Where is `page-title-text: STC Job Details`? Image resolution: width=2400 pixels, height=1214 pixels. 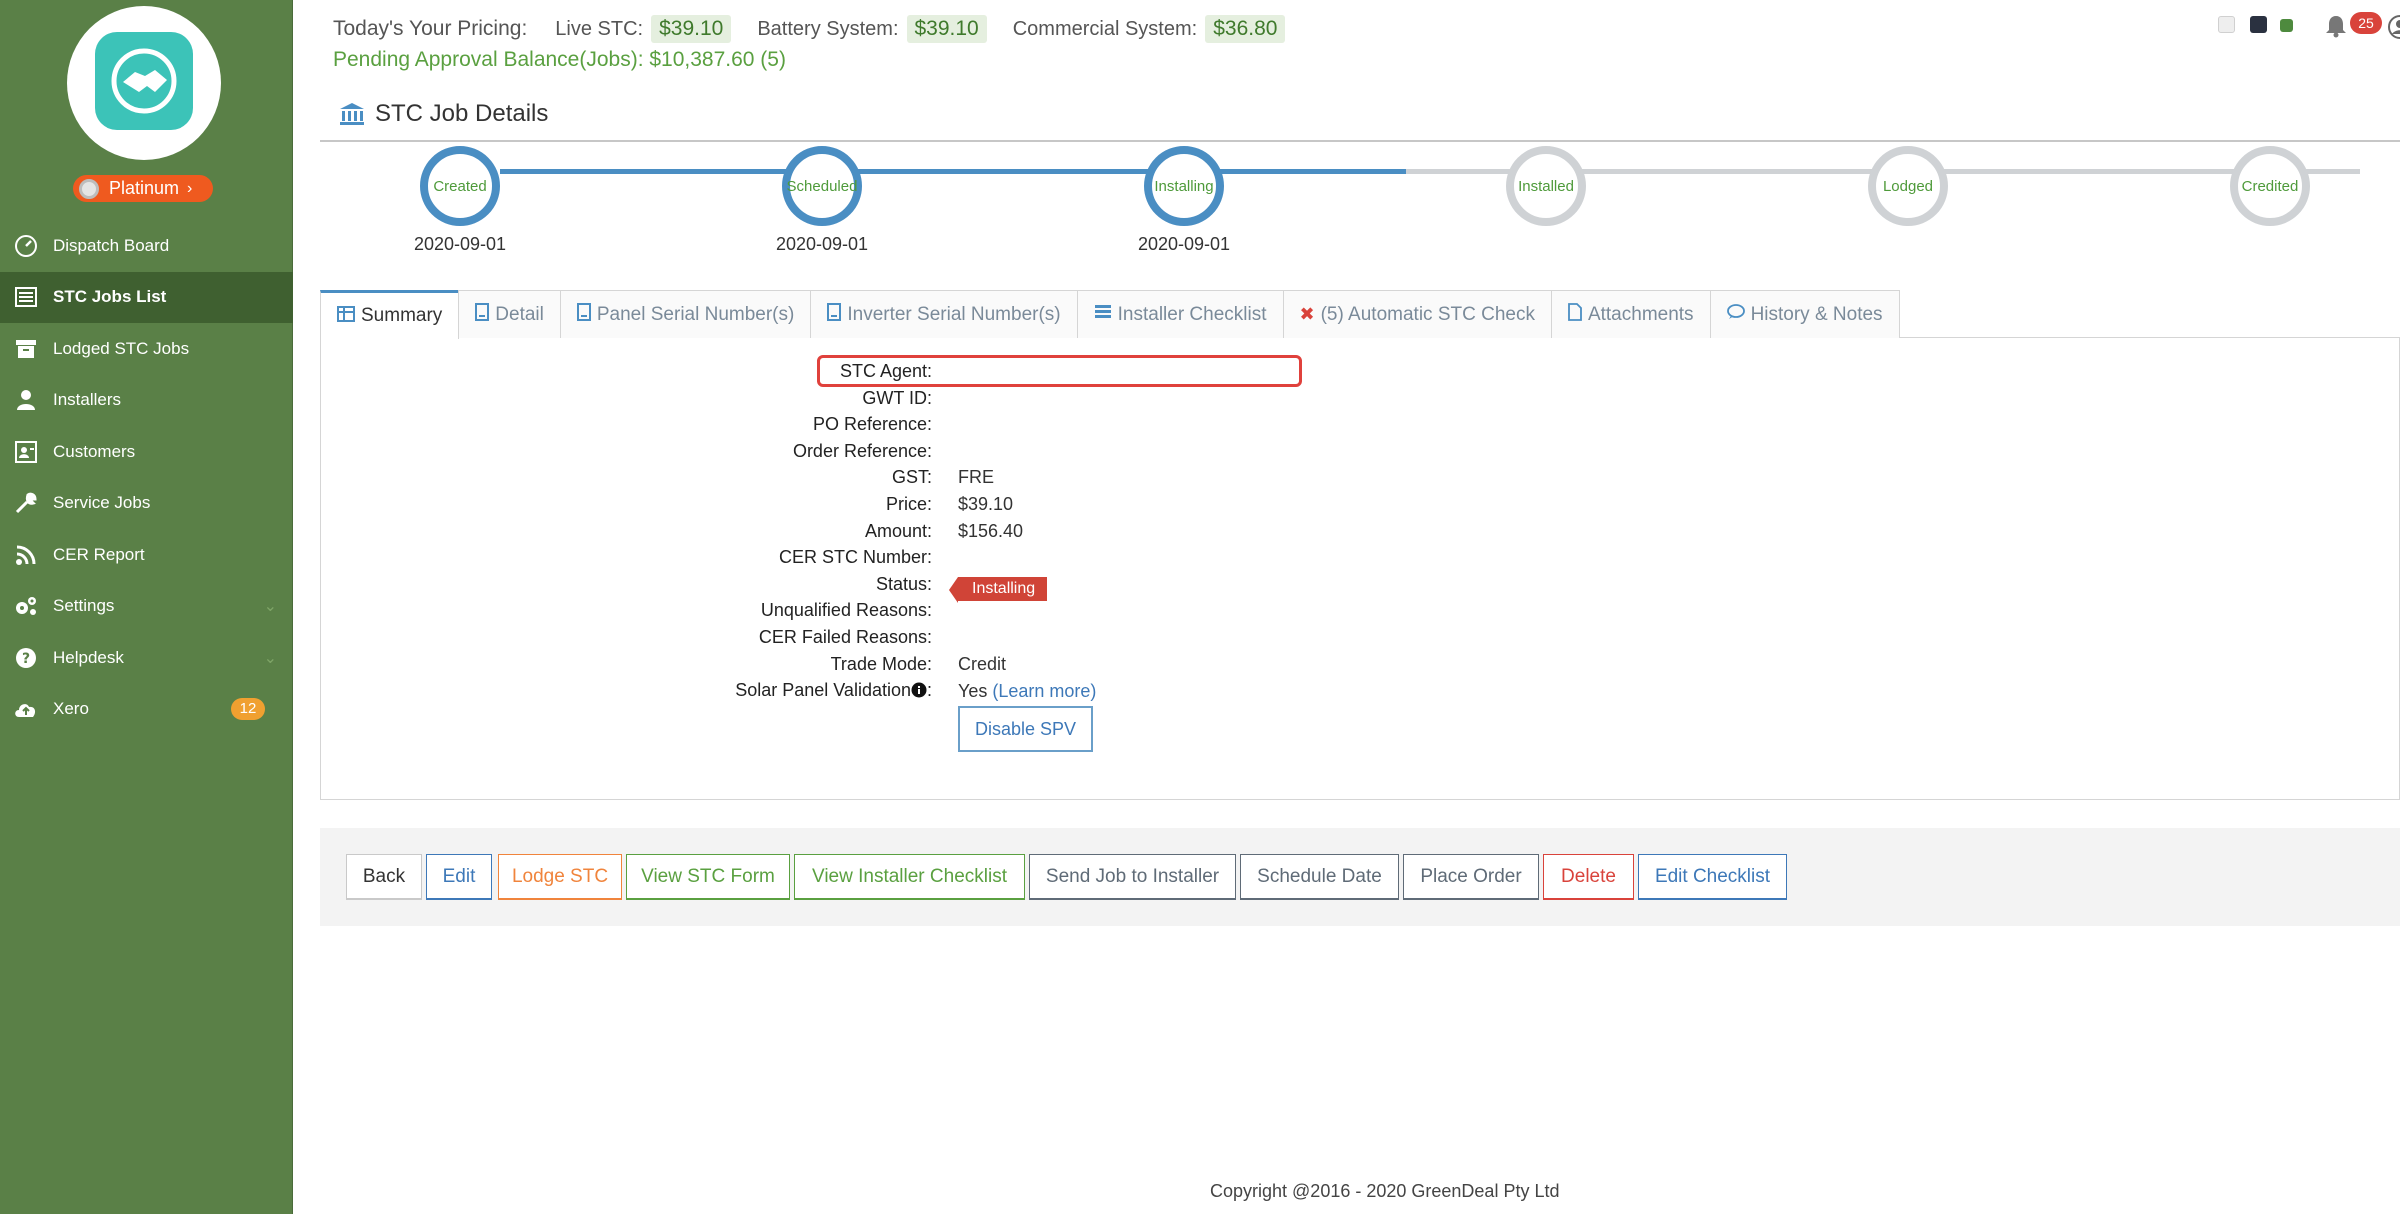 page-title-text: STC Job Details is located at coordinates (462, 113).